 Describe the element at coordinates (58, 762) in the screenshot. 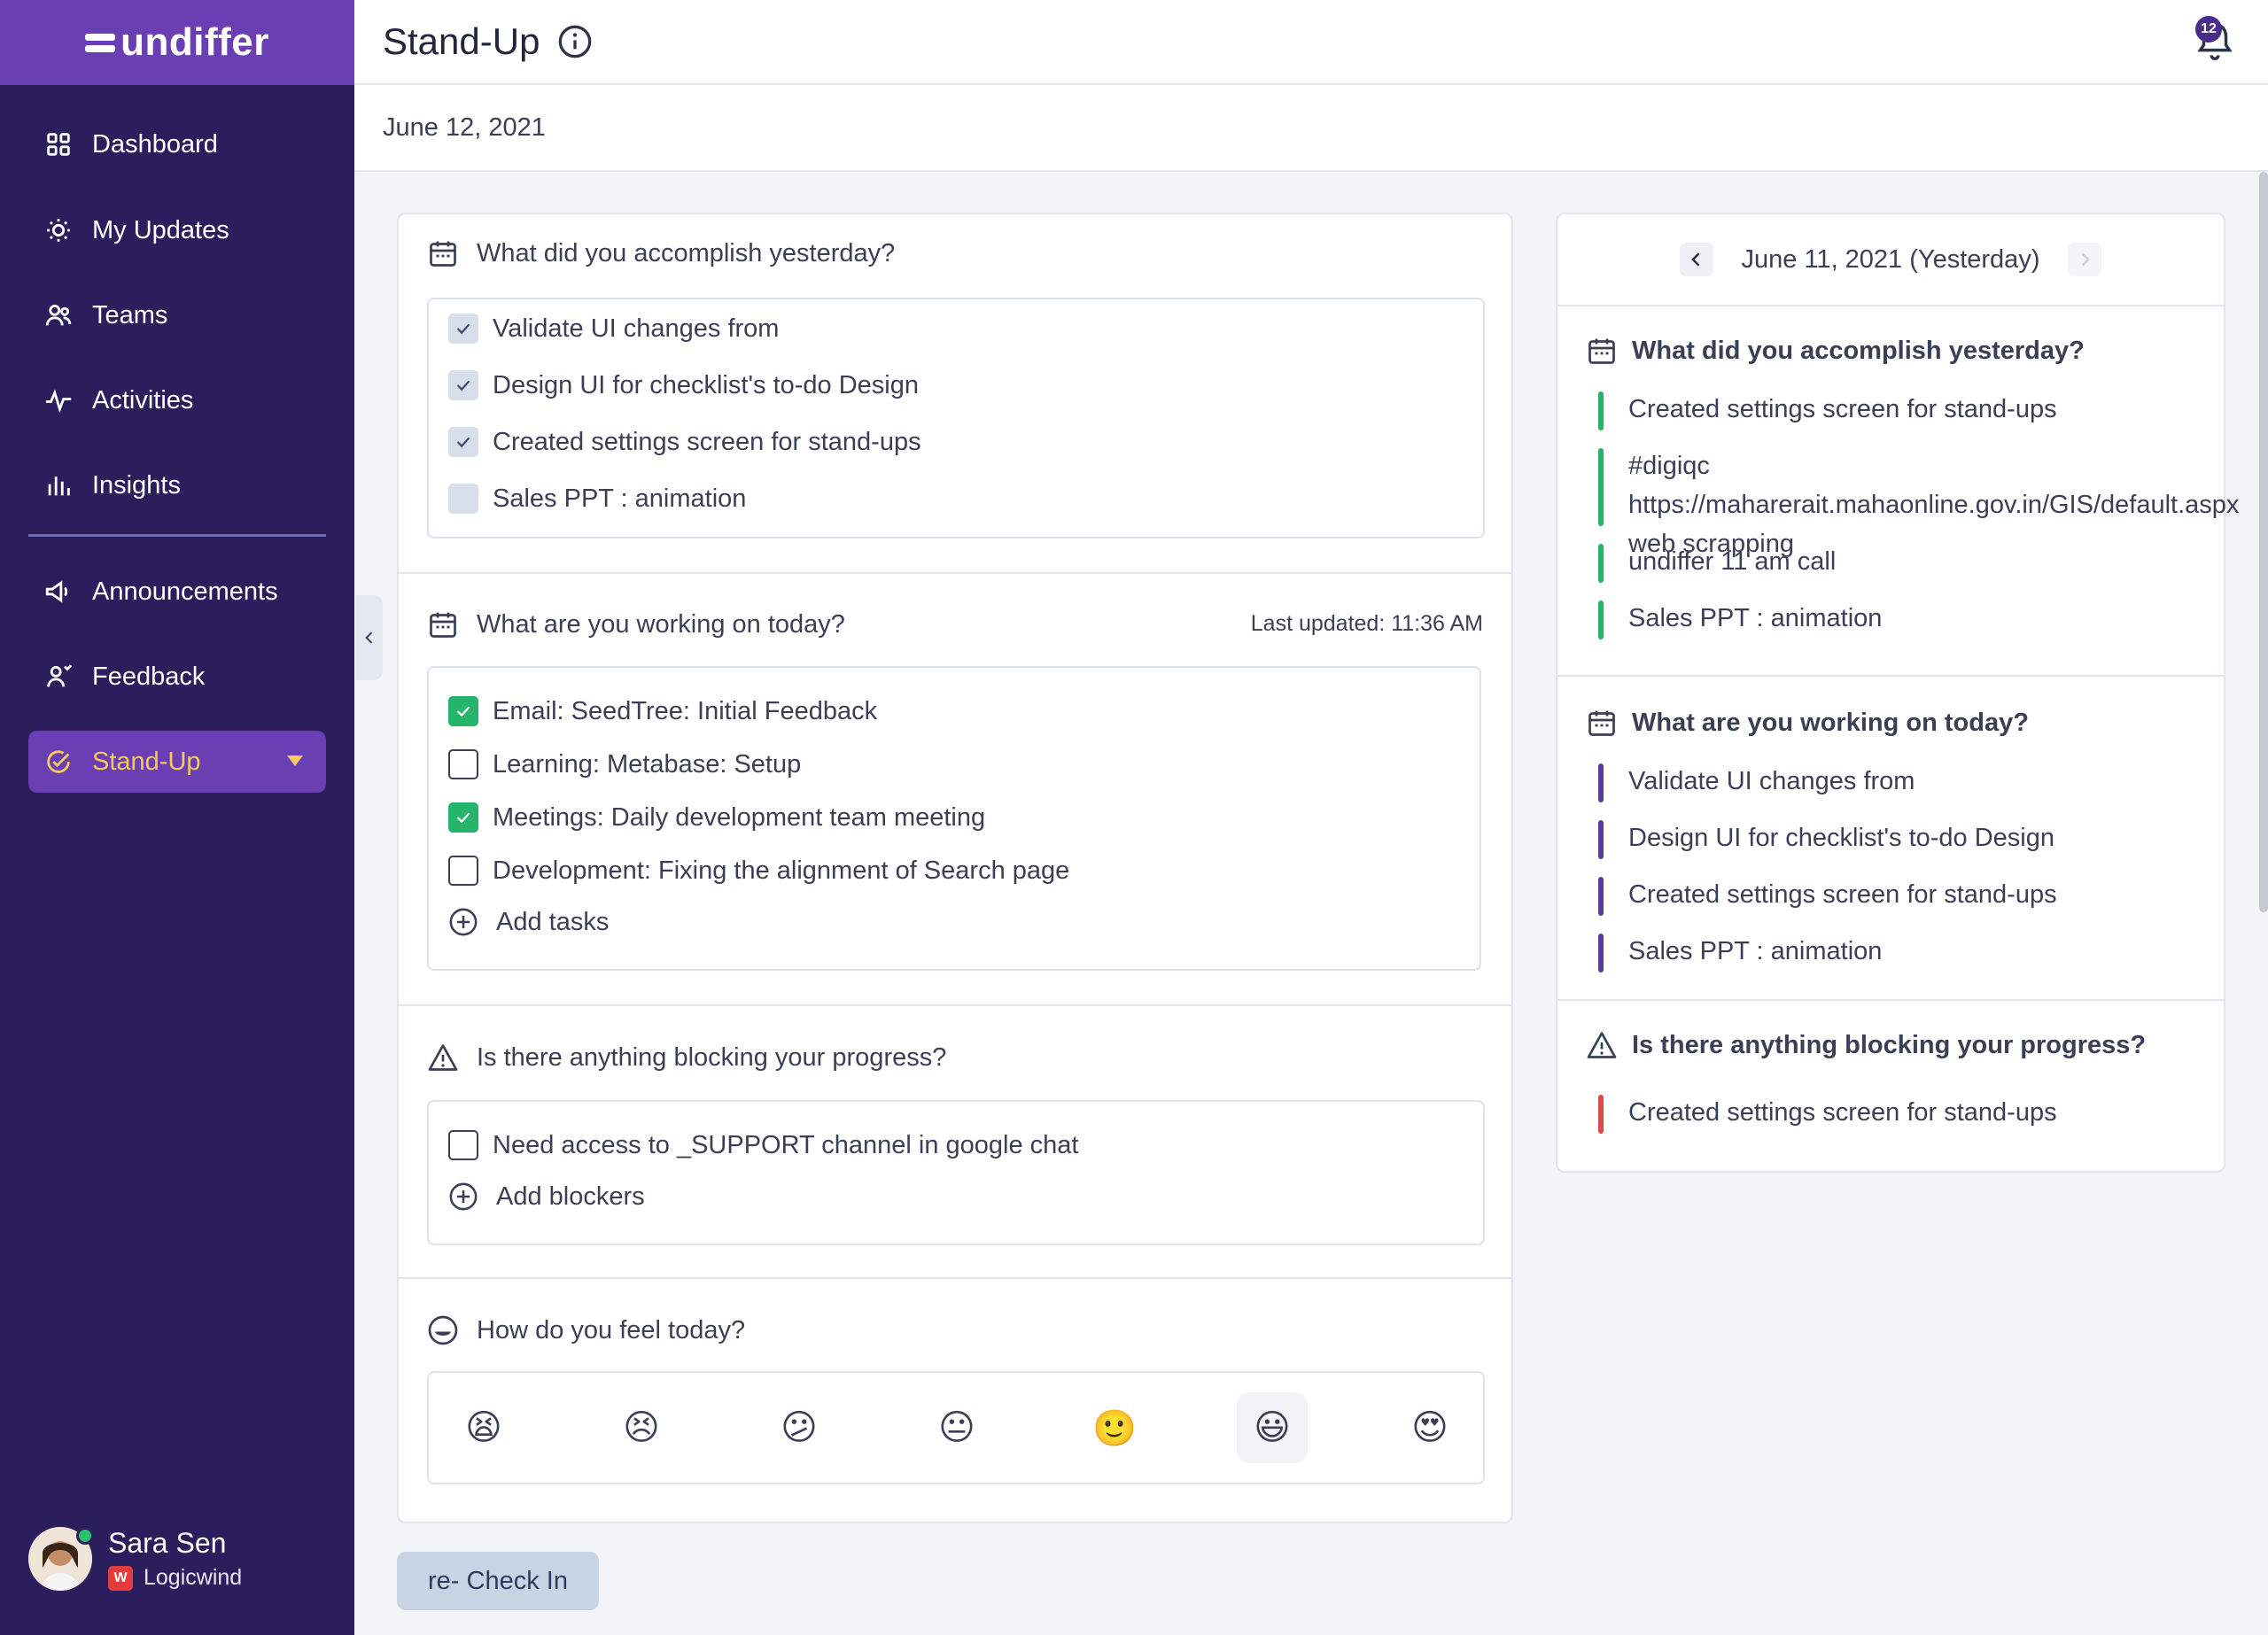

I see `check-circle-icon` at that location.